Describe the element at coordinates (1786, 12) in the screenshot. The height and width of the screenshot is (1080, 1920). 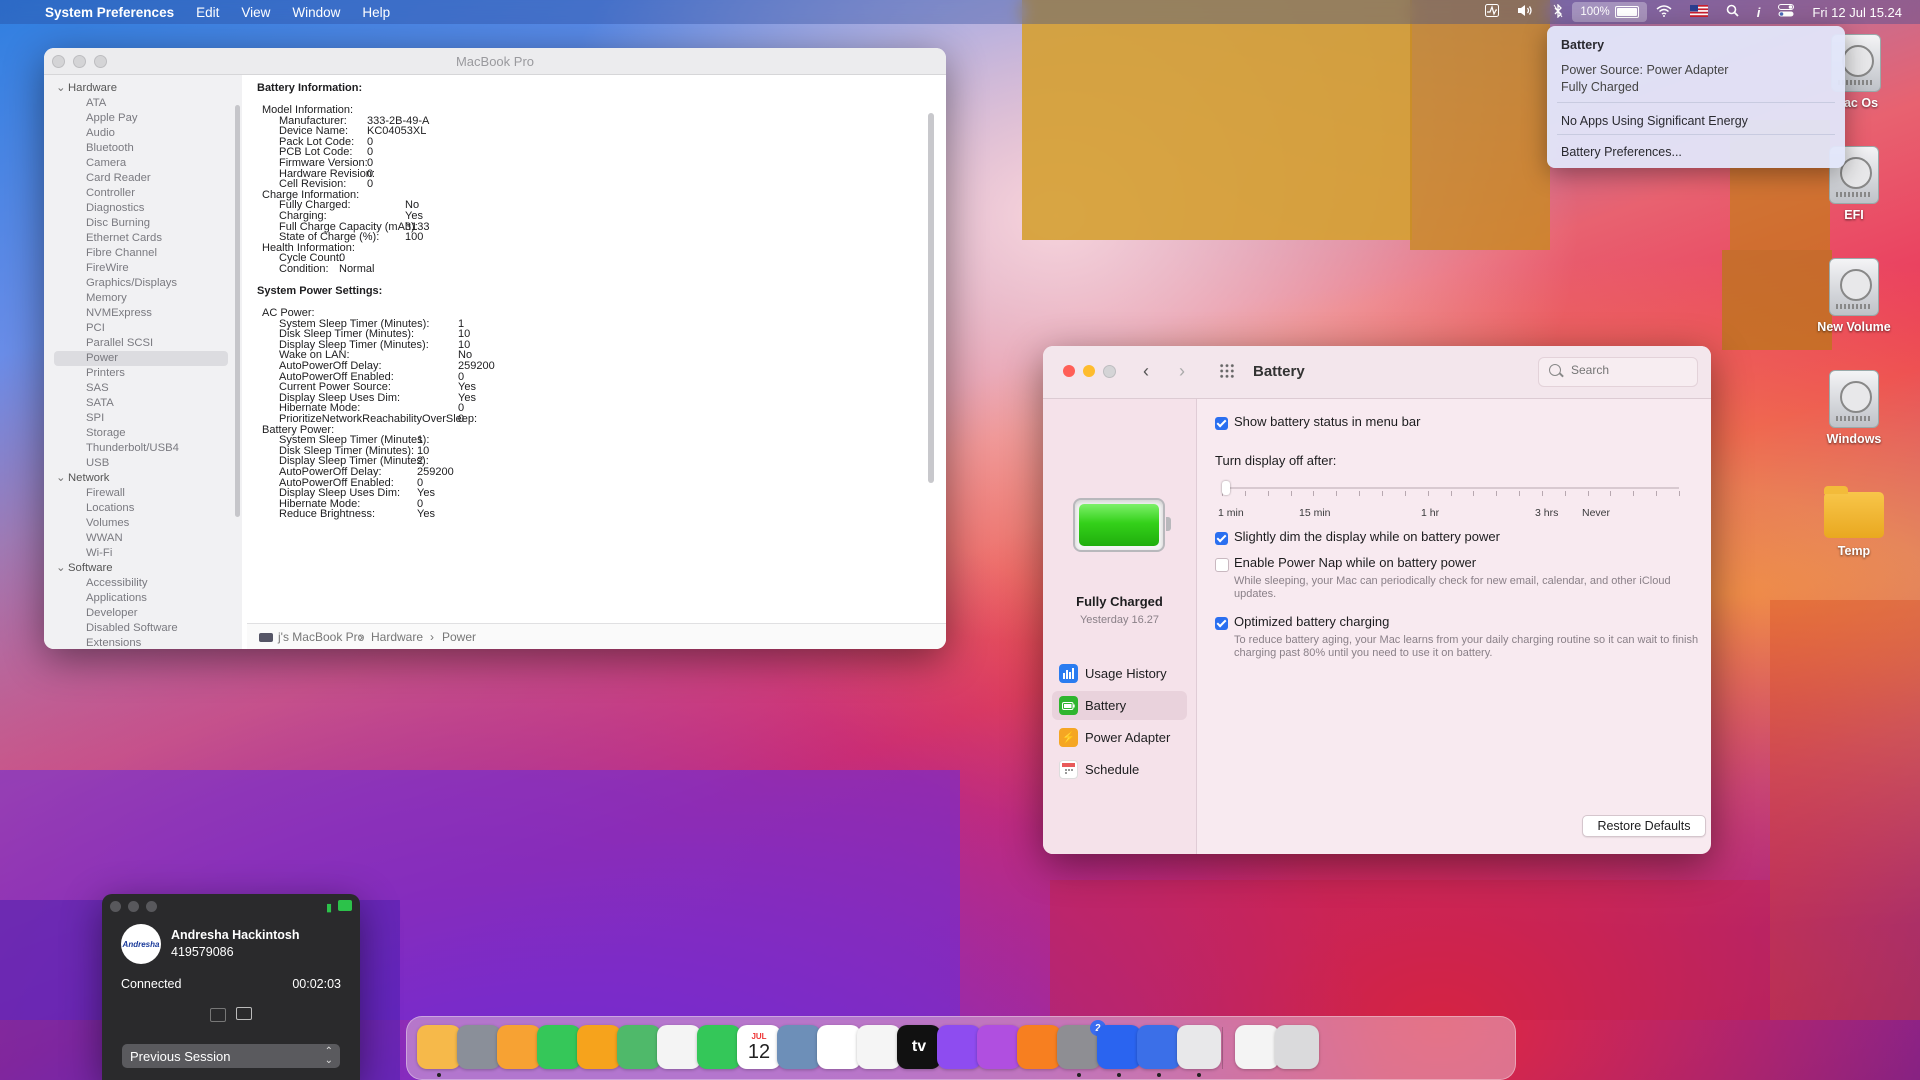
I see `control-center-icon` at that location.